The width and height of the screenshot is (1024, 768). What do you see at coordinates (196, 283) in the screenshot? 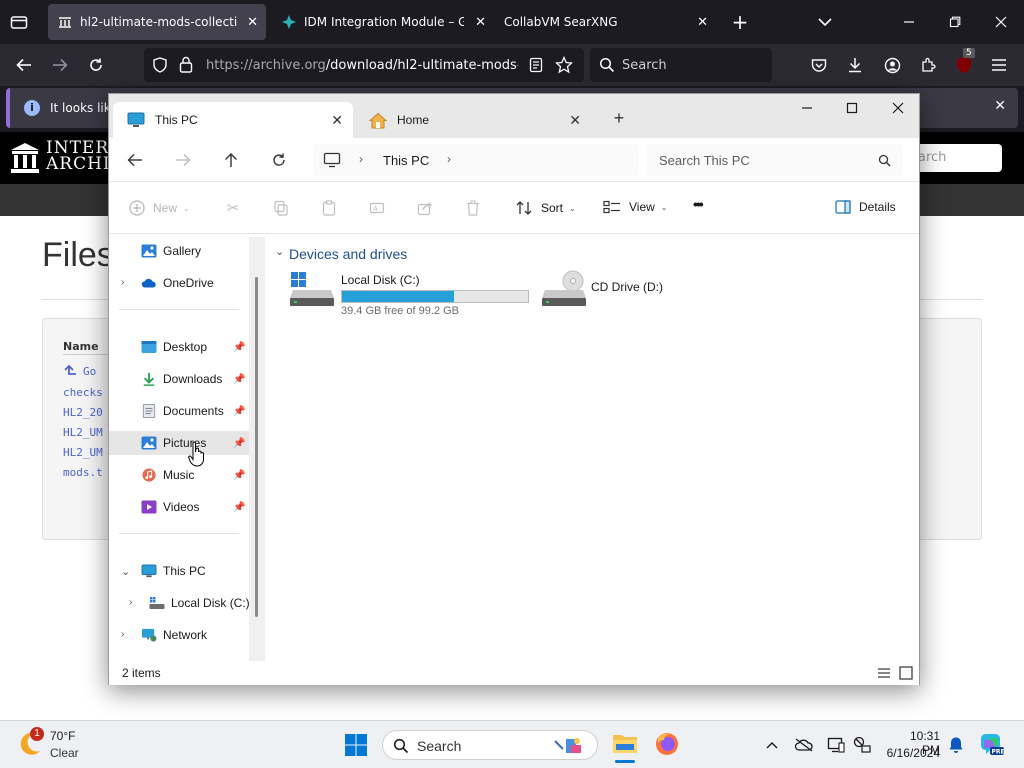
I see `nav-item-onedrive: OneDrive` at bounding box center [196, 283].